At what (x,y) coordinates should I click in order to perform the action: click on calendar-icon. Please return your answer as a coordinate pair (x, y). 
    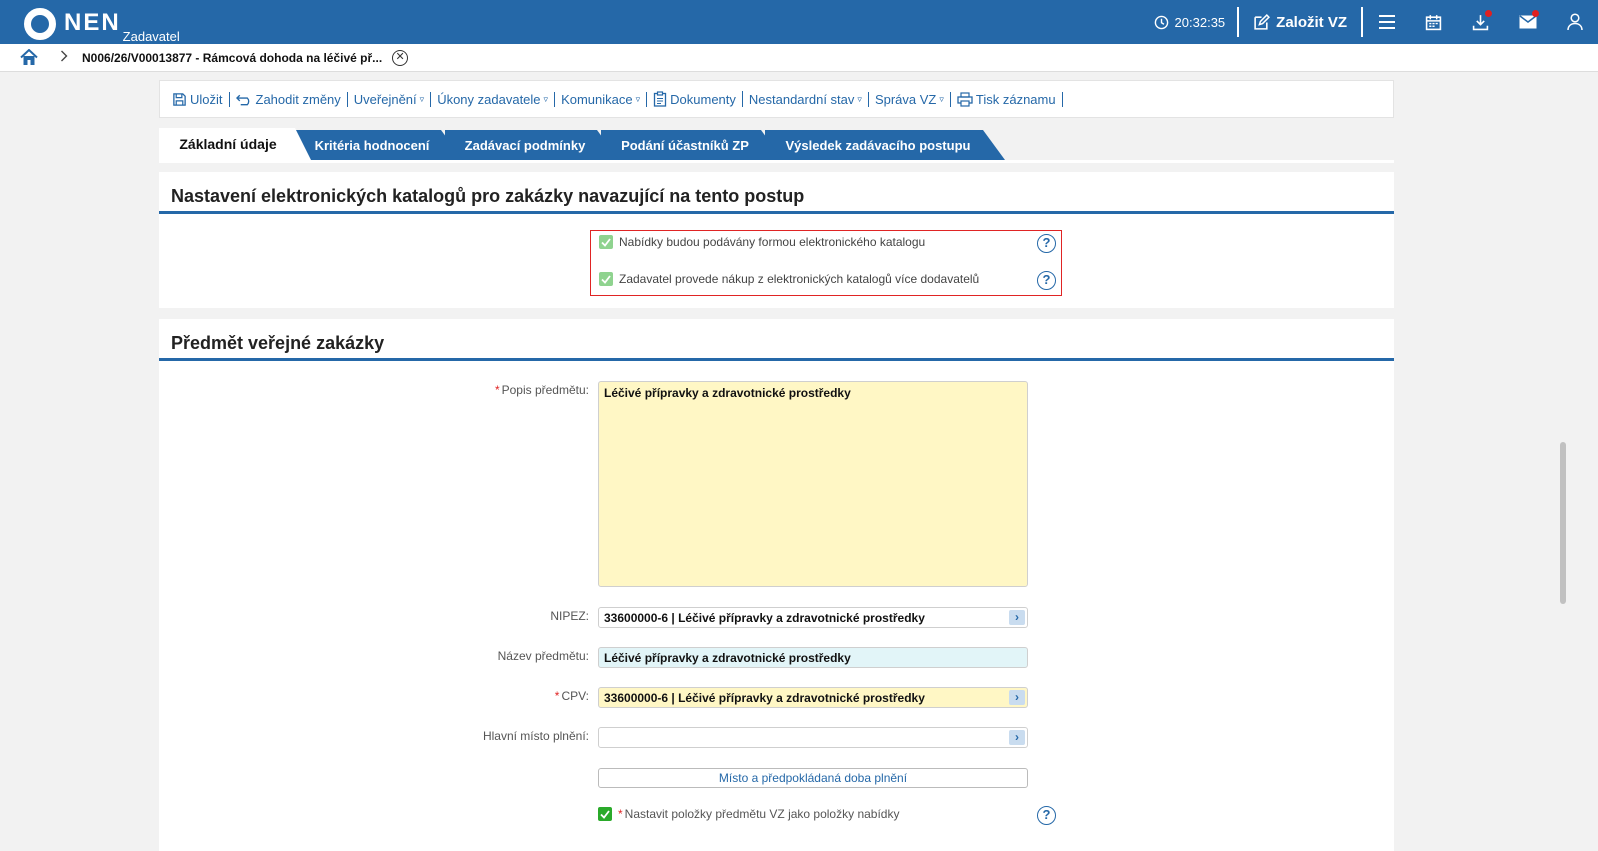
    Looking at the image, I should click on (1433, 22).